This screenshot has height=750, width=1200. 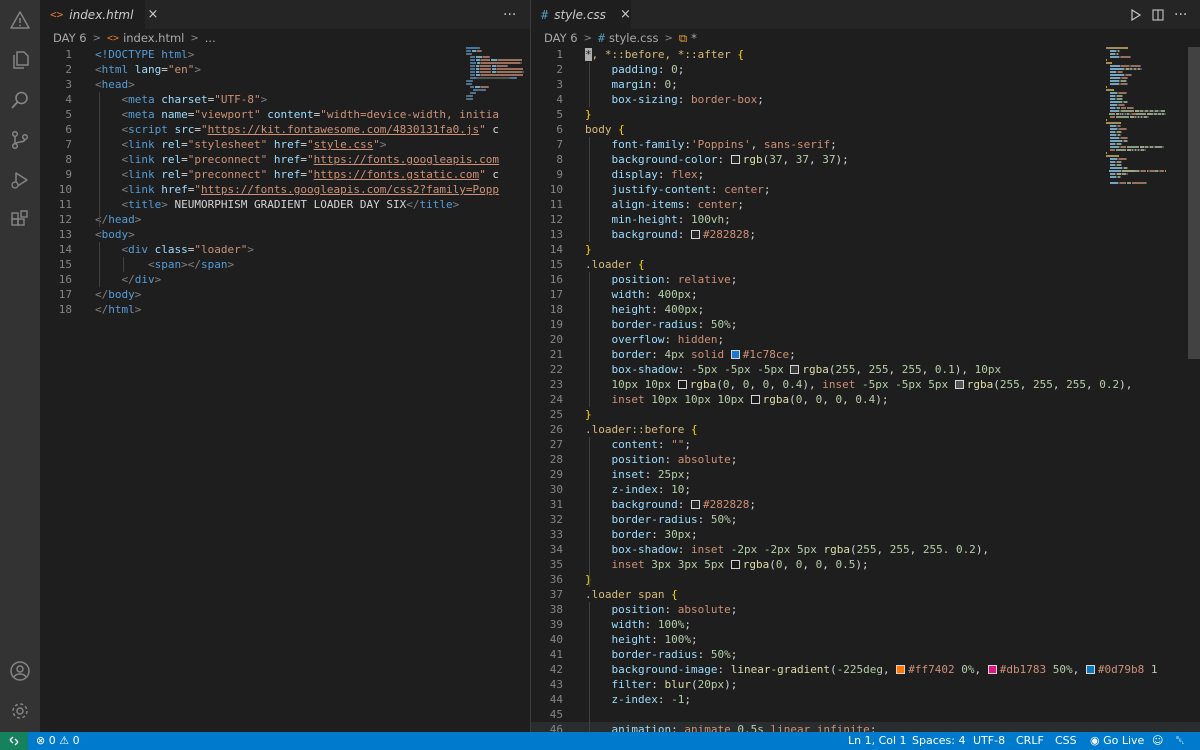 What do you see at coordinates (1066, 741) in the screenshot?
I see `language-mode: CSS` at bounding box center [1066, 741].